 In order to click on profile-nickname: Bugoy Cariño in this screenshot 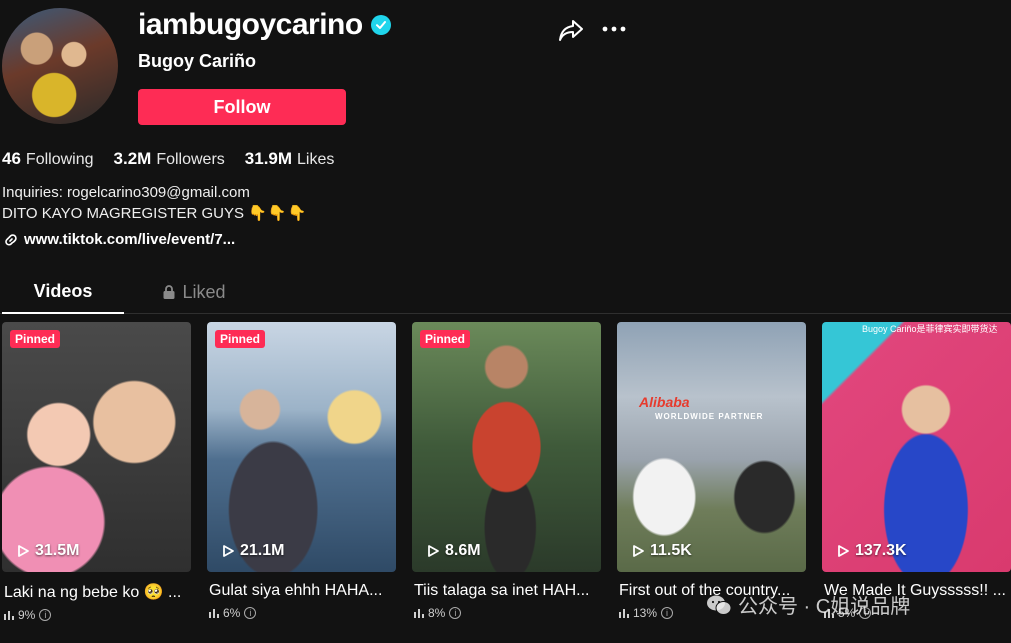, I will do `click(197, 61)`.